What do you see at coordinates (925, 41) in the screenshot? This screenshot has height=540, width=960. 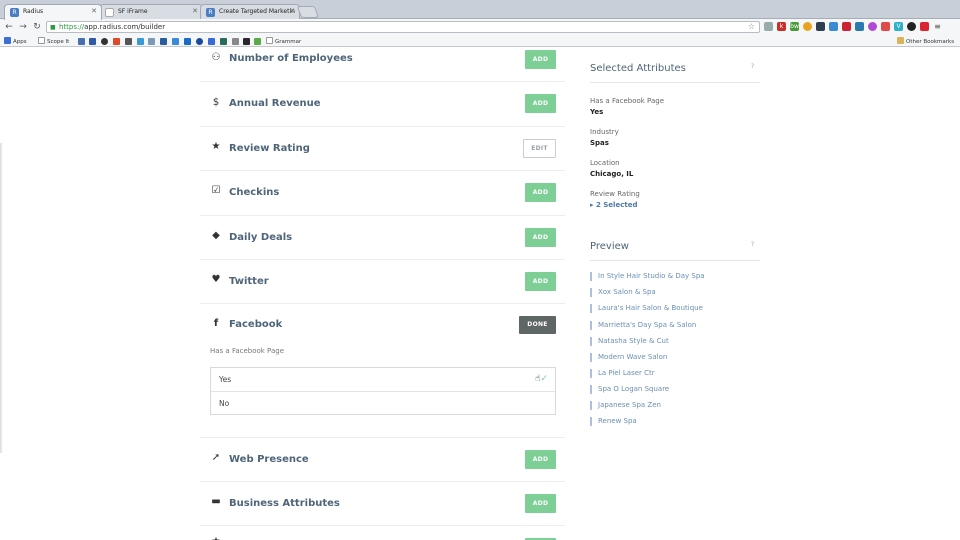 I see `bookmark-other-bookmarks: Other Bookmarks` at bounding box center [925, 41].